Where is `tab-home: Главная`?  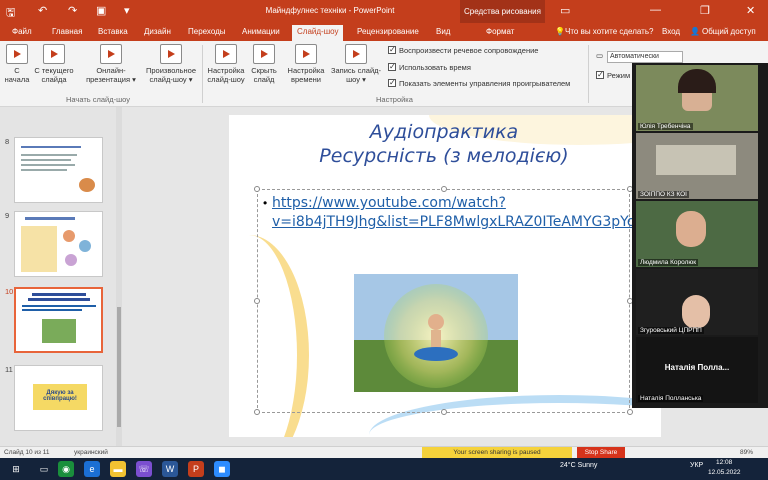
tab-home: Главная is located at coordinates (67, 31).